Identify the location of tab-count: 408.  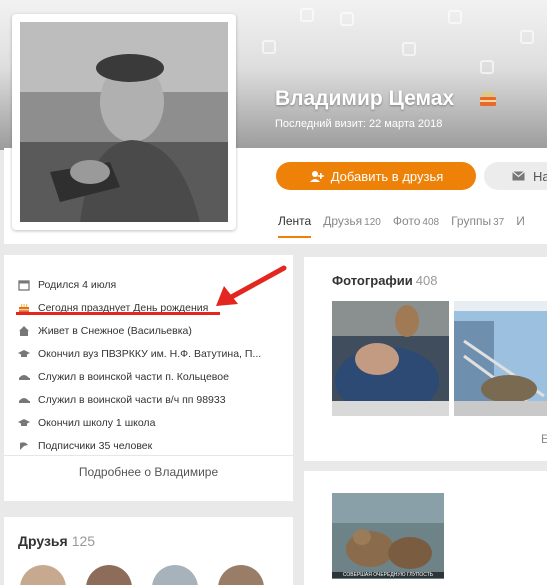
(431, 222).